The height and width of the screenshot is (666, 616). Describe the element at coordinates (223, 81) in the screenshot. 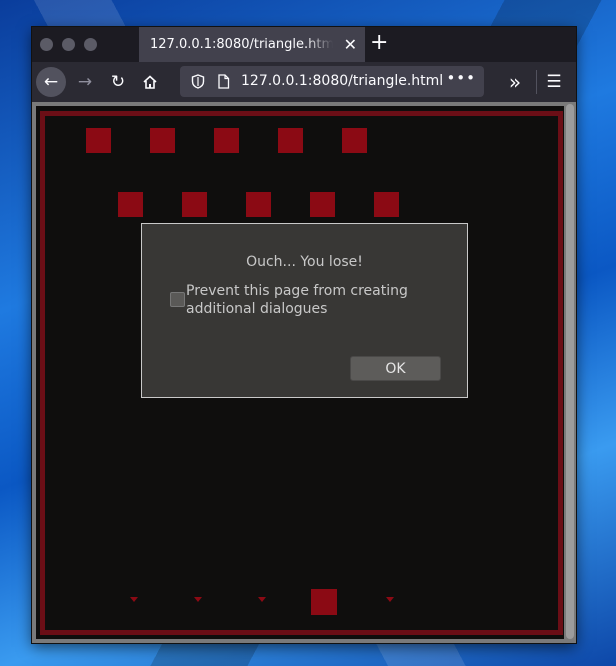

I see `page-icon` at that location.